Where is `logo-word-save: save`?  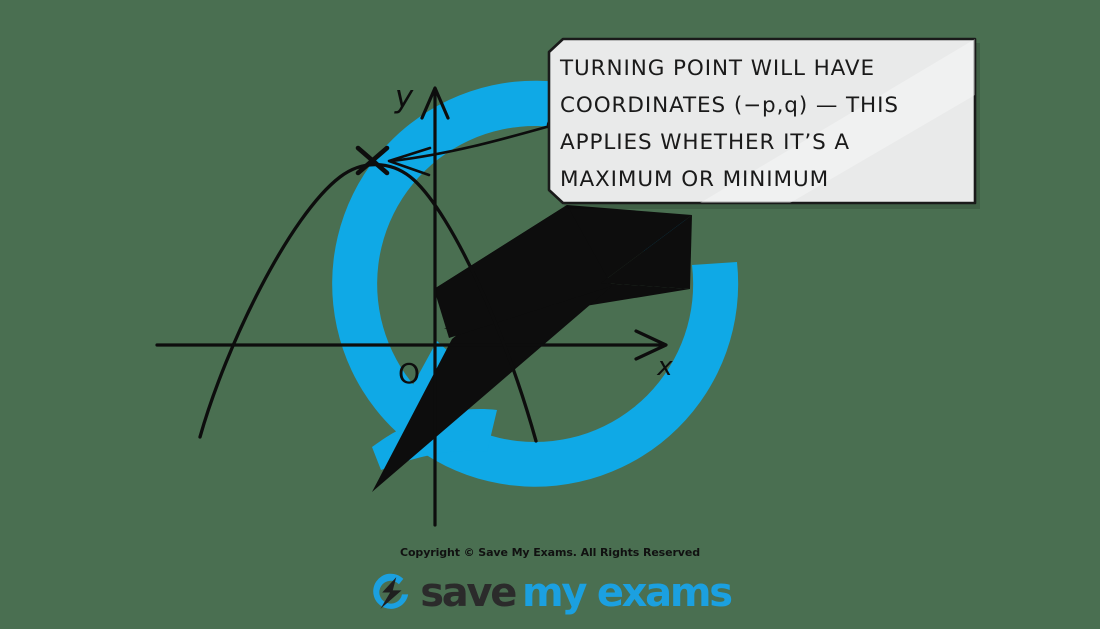
logo-word-save: save is located at coordinates (468, 593).